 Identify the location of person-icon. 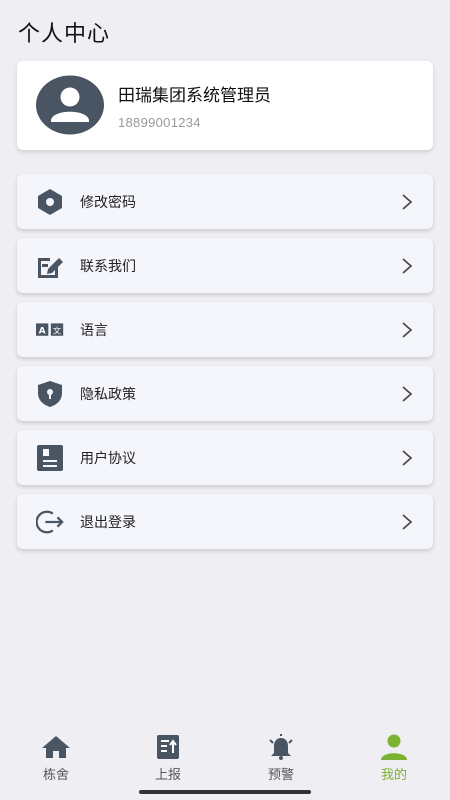
(394, 747).